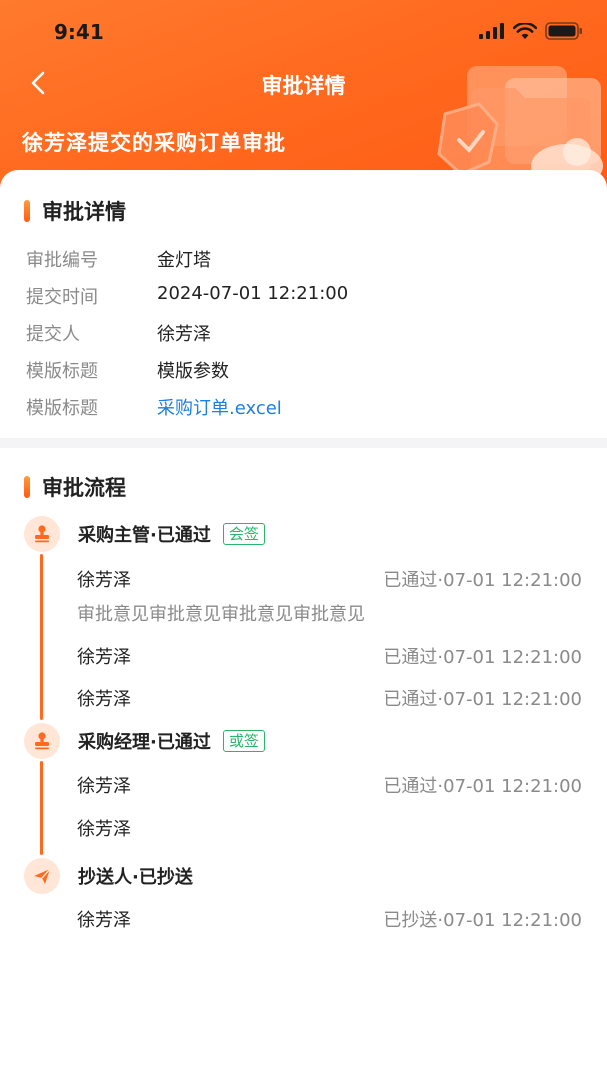 This screenshot has width=607, height=1080. Describe the element at coordinates (108, 876) in the screenshot. I see `flow-node-cc: 抄送人·已抄送` at that location.